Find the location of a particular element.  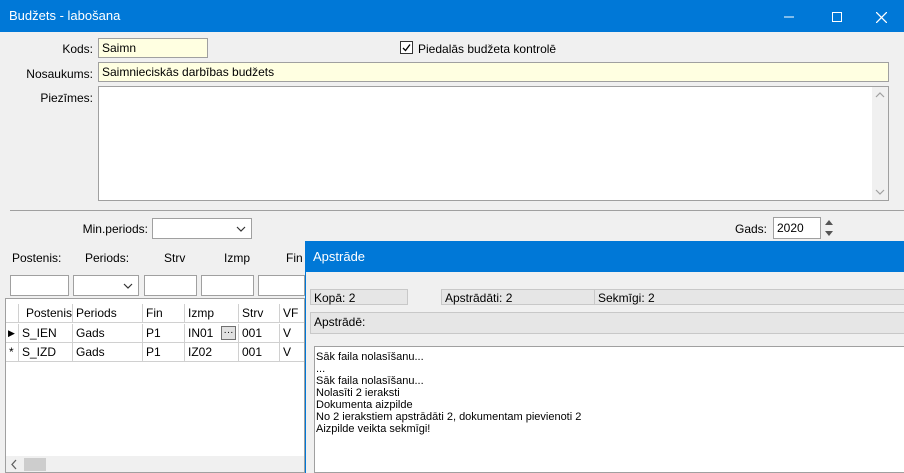

table-cell: IN01 ··· is located at coordinates (212, 333).